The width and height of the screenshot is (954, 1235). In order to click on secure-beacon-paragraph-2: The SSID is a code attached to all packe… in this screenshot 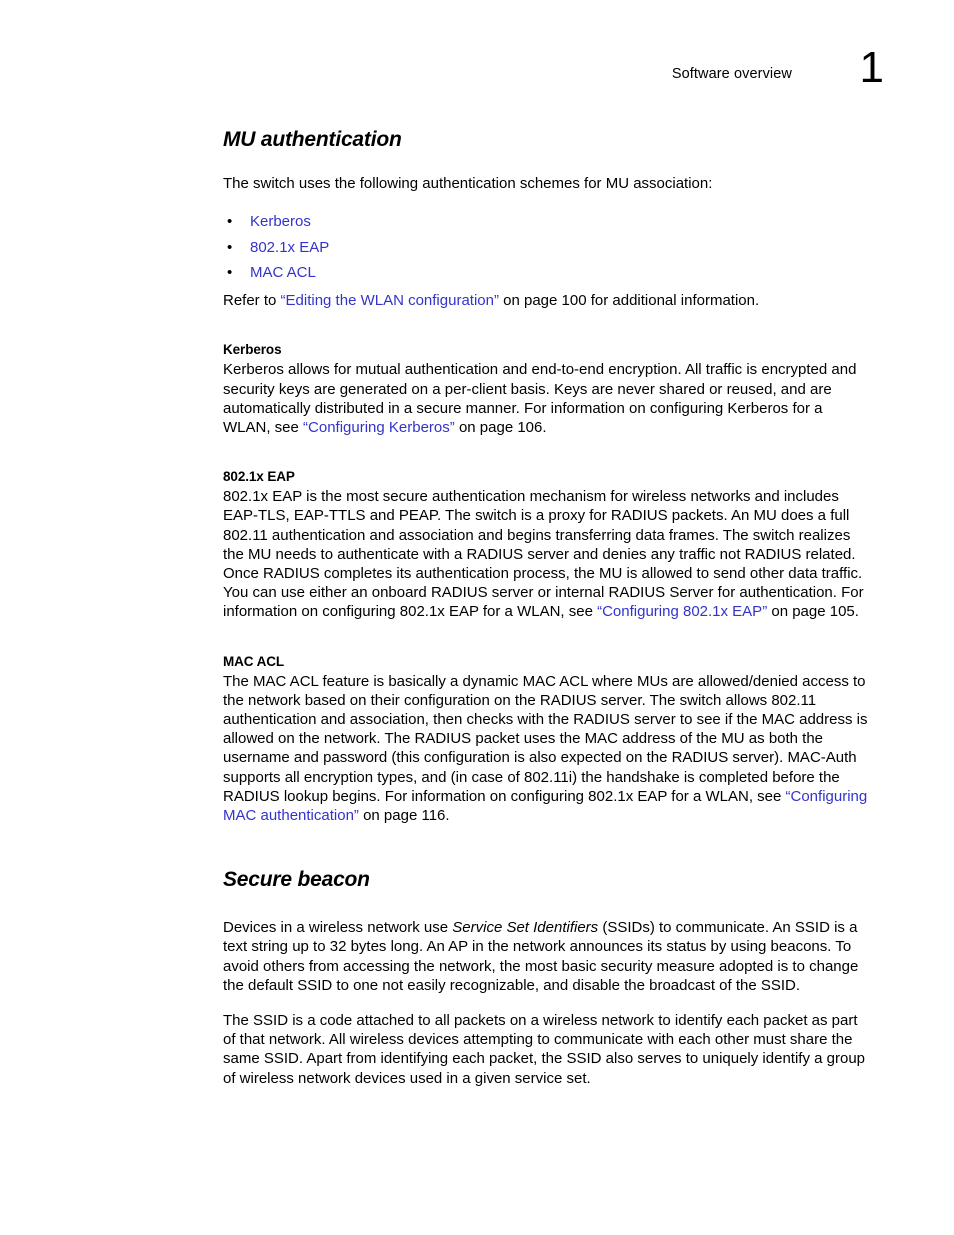, I will do `click(544, 1049)`.